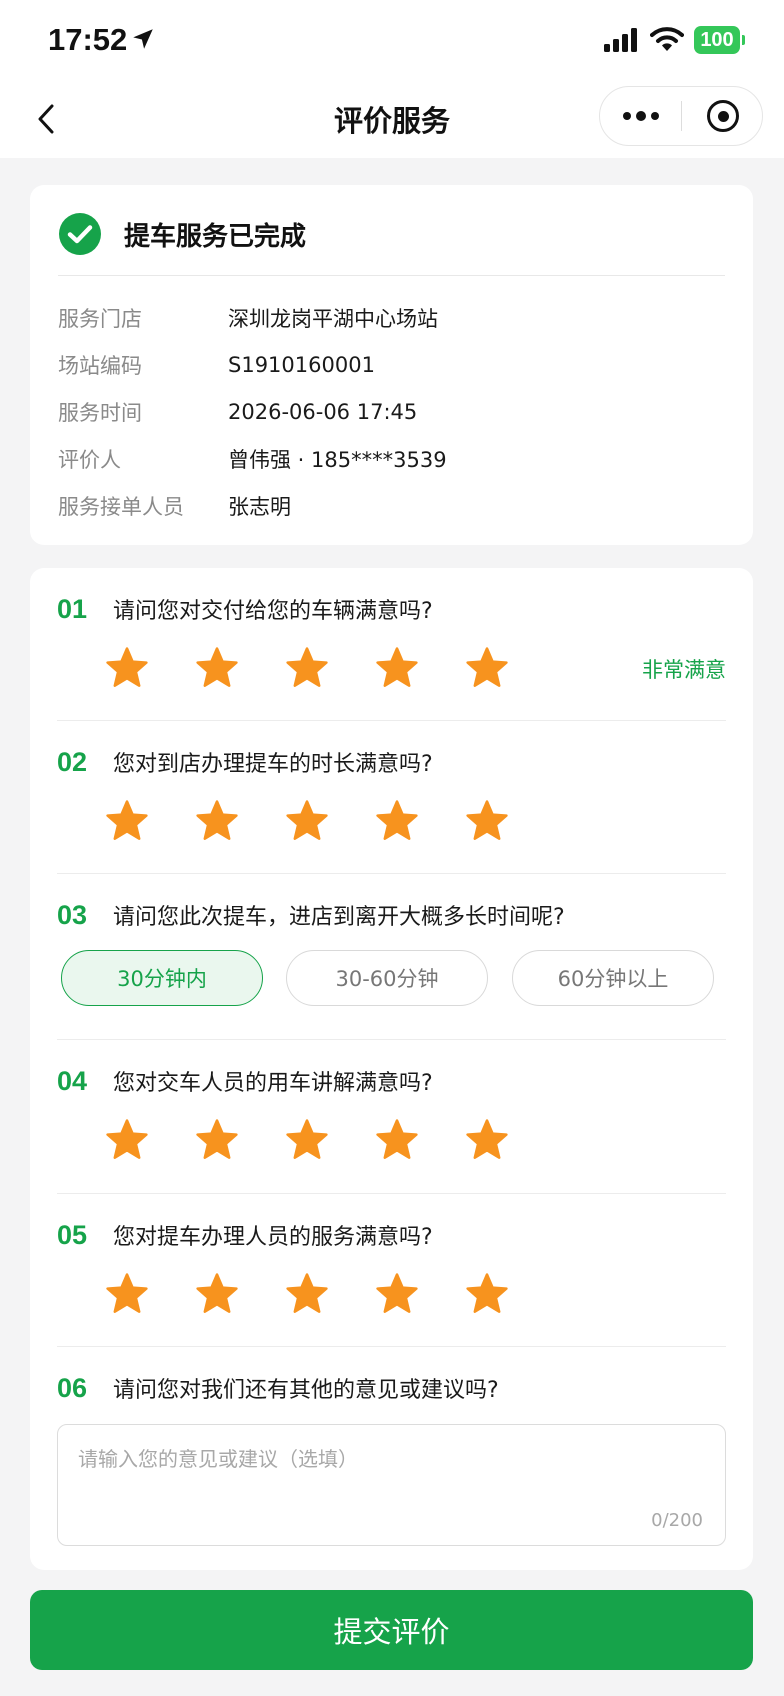  I want to click on battery-indicator: 100, so click(719, 40).